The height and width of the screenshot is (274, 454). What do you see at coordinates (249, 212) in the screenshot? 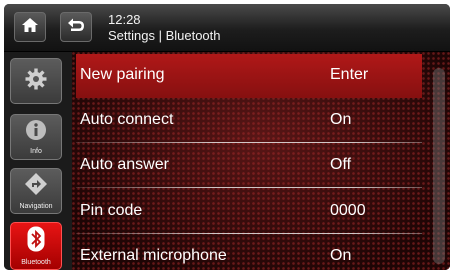
I see `setting-row-pin-code: Pin code 0000` at bounding box center [249, 212].